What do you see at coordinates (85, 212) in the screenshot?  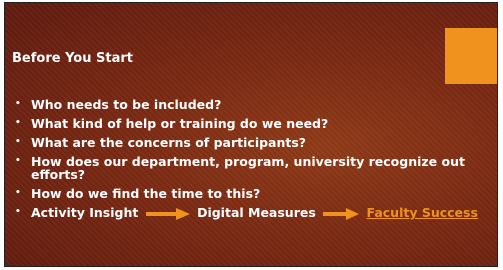 I see `progression-step-1: Activity Insight` at bounding box center [85, 212].